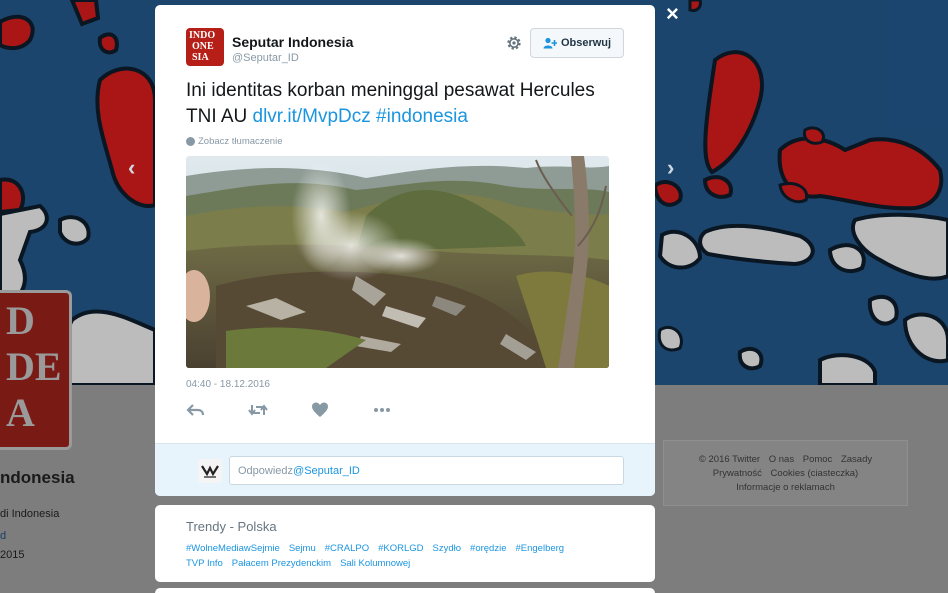  Describe the element at coordinates (228, 384) in the screenshot. I see `tweet-timestamp: 04:40 - 18.12.2016` at that location.